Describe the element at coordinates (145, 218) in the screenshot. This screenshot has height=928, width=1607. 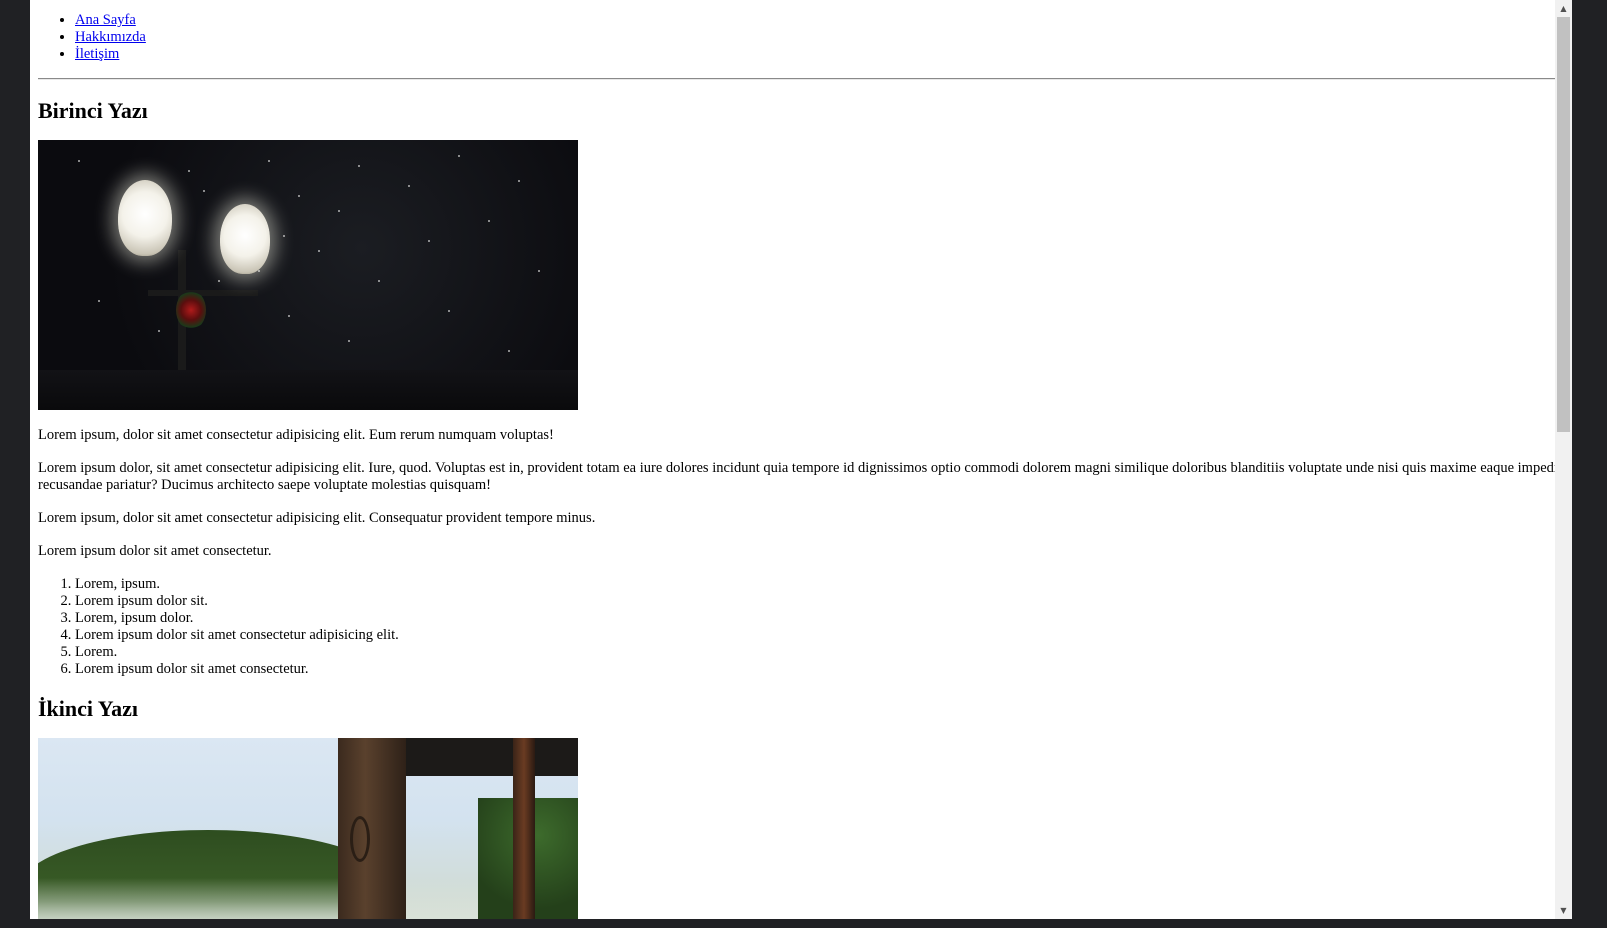
I see `lamp-left` at that location.